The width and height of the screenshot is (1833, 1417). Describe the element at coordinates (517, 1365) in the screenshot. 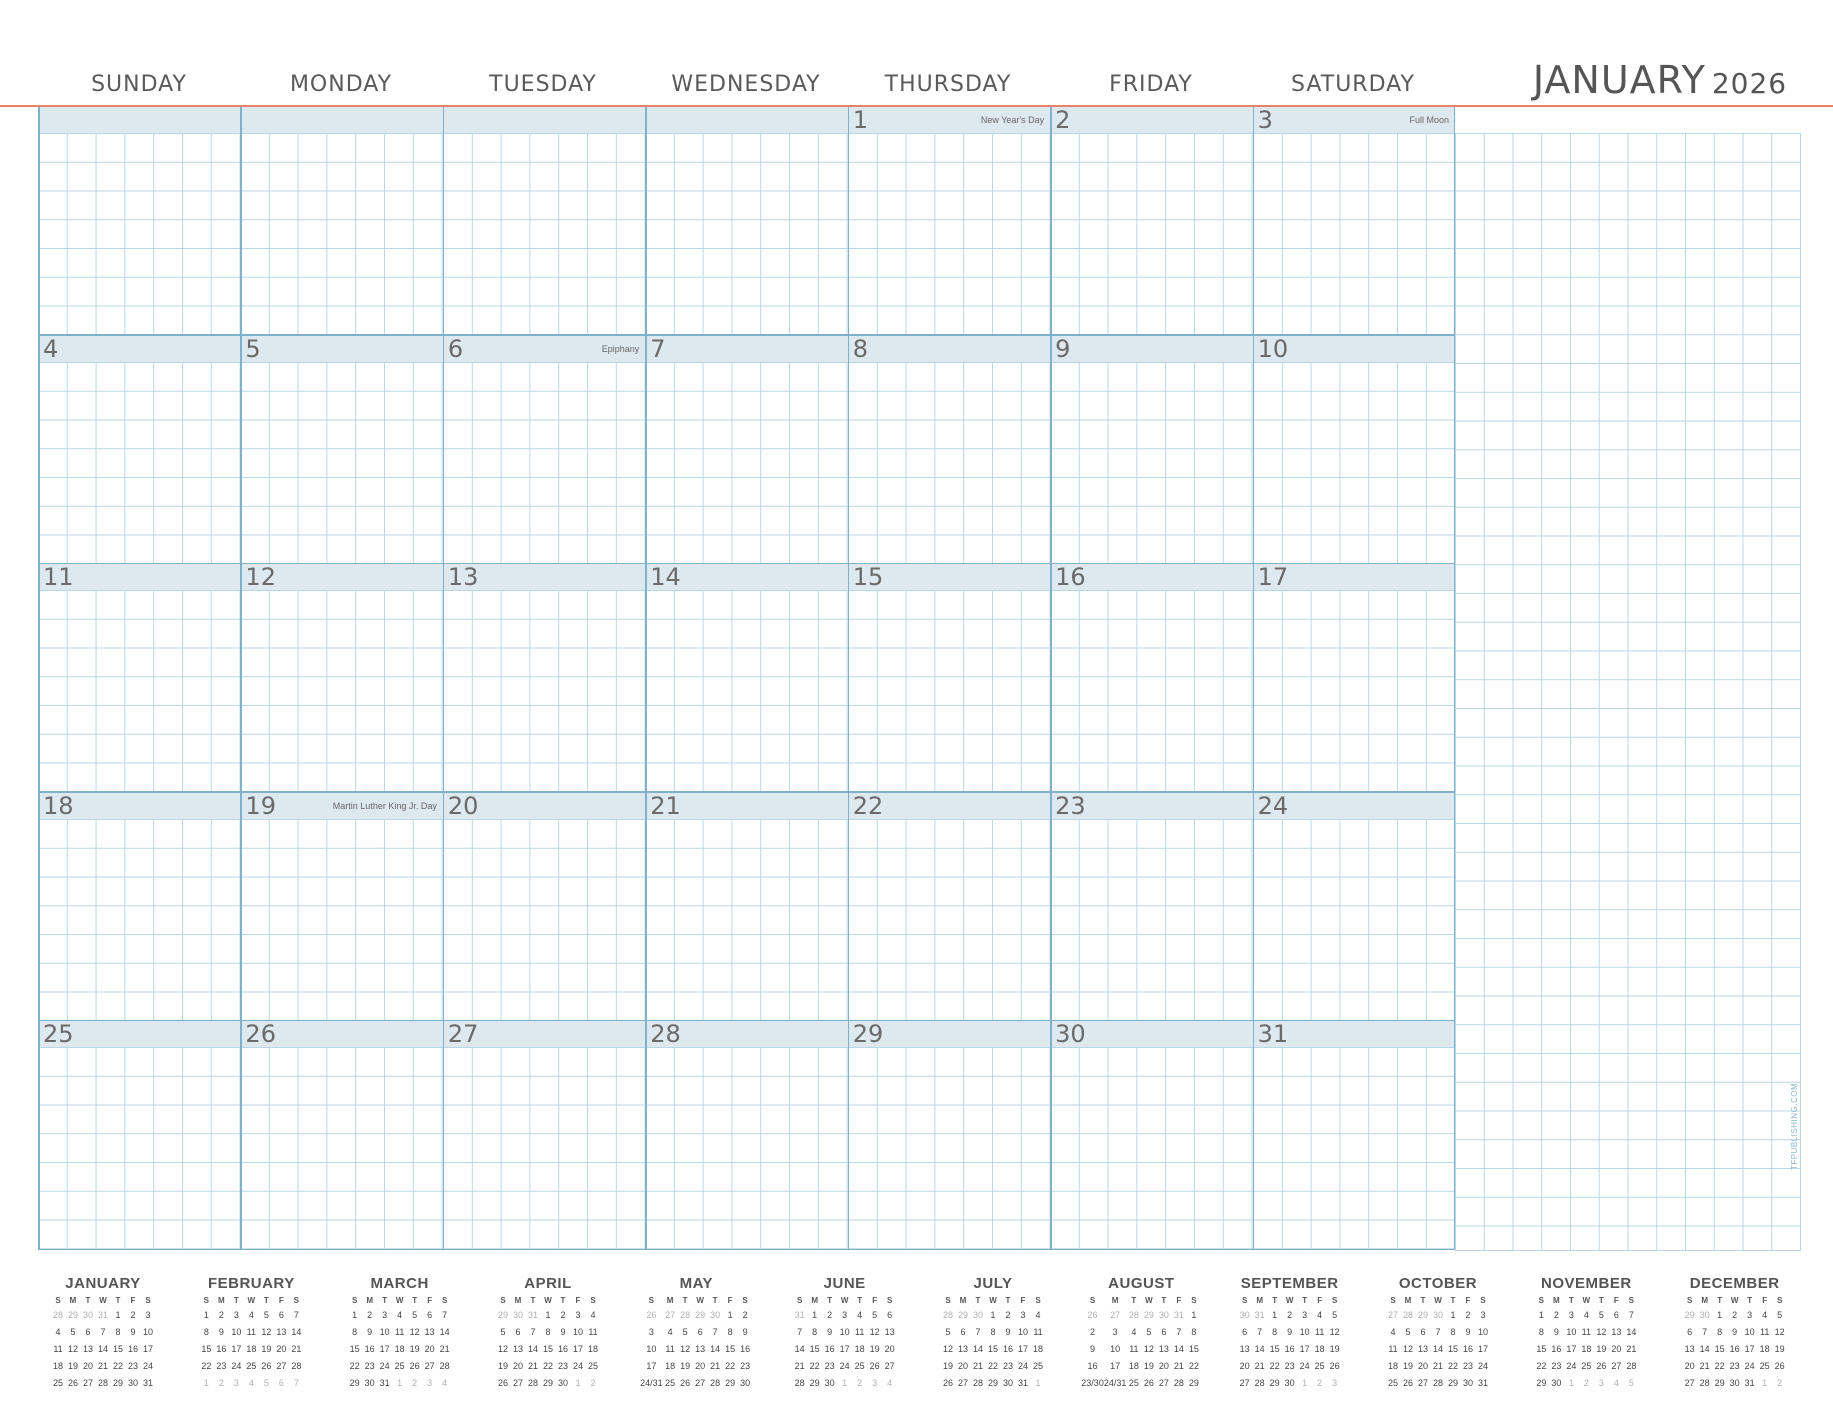

I see `mini-day: 20` at that location.